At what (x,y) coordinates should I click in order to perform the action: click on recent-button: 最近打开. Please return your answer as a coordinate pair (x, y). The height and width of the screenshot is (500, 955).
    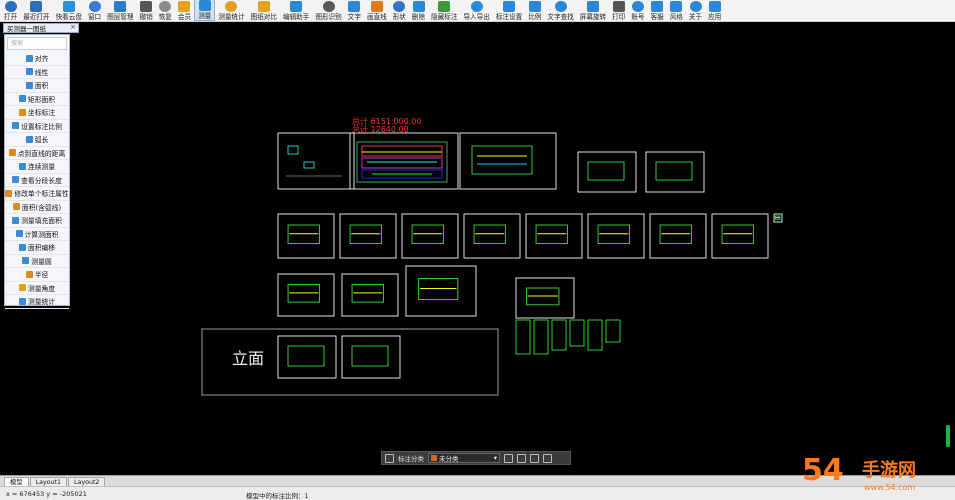
    Looking at the image, I should click on (36, 10).